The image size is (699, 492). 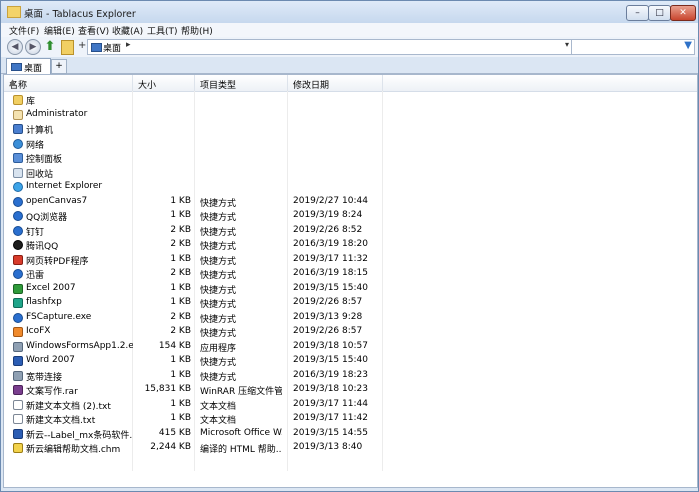 What do you see at coordinates (659, 13) in the screenshot?
I see `maximize-button: □` at bounding box center [659, 13].